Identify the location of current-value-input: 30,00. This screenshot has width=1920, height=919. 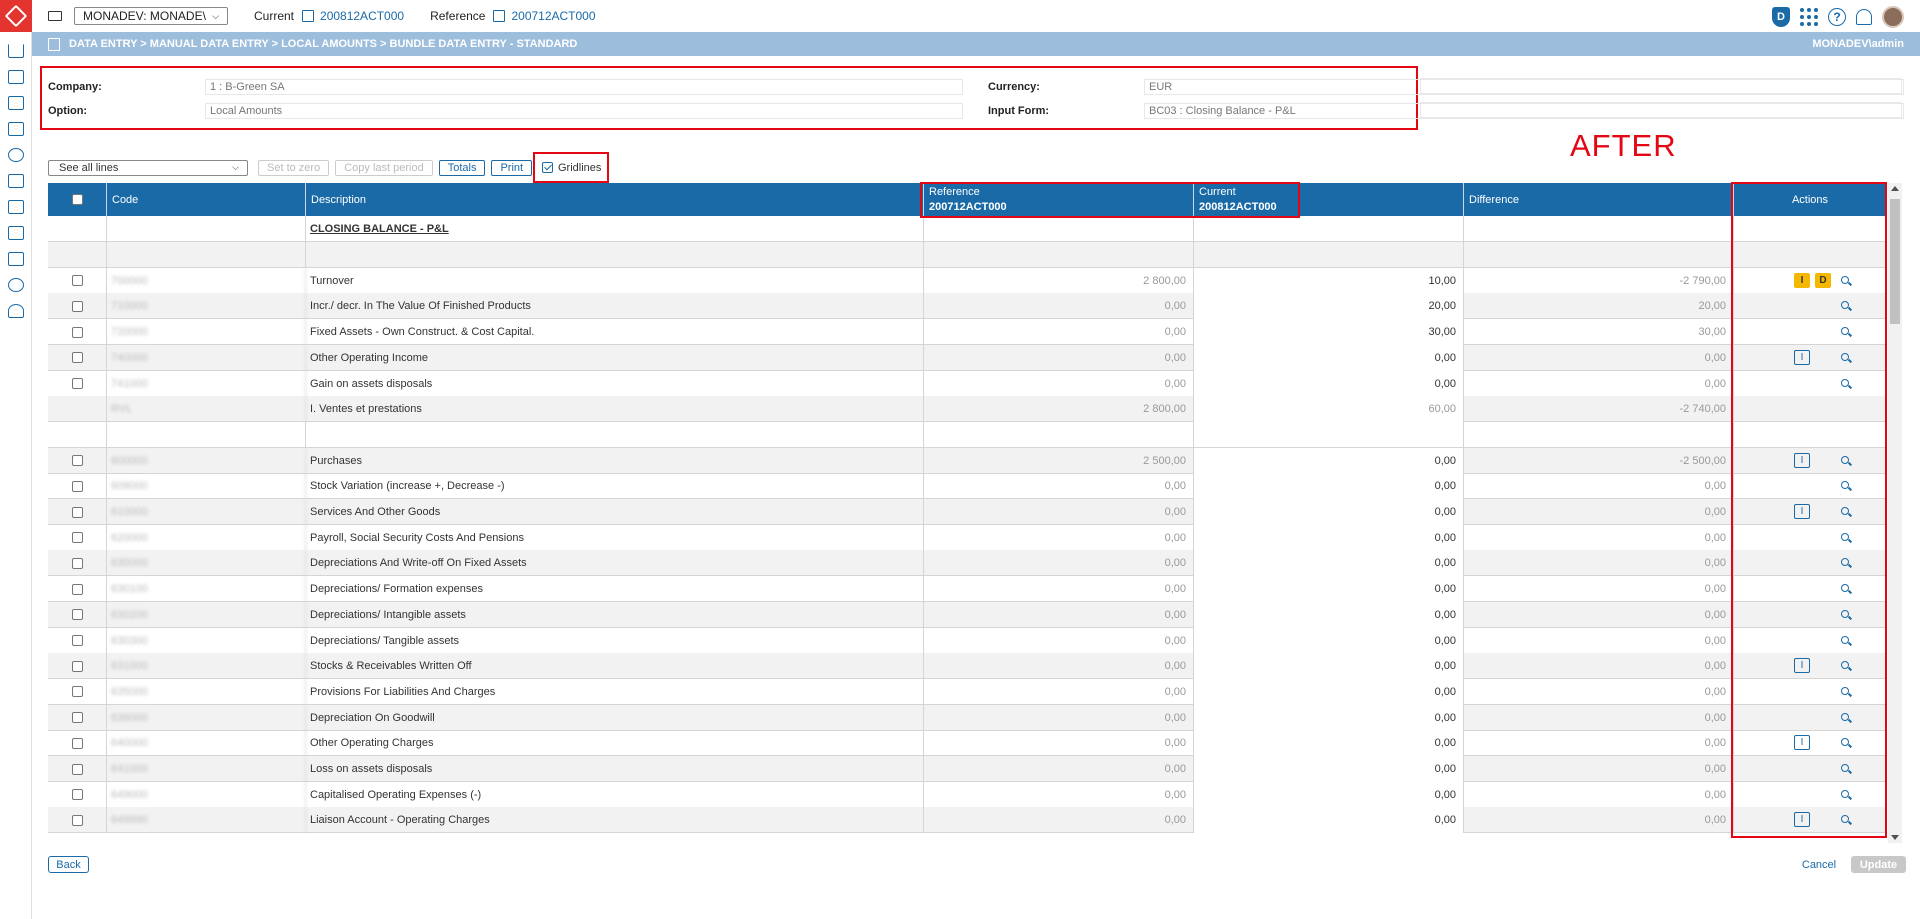
(1329, 332).